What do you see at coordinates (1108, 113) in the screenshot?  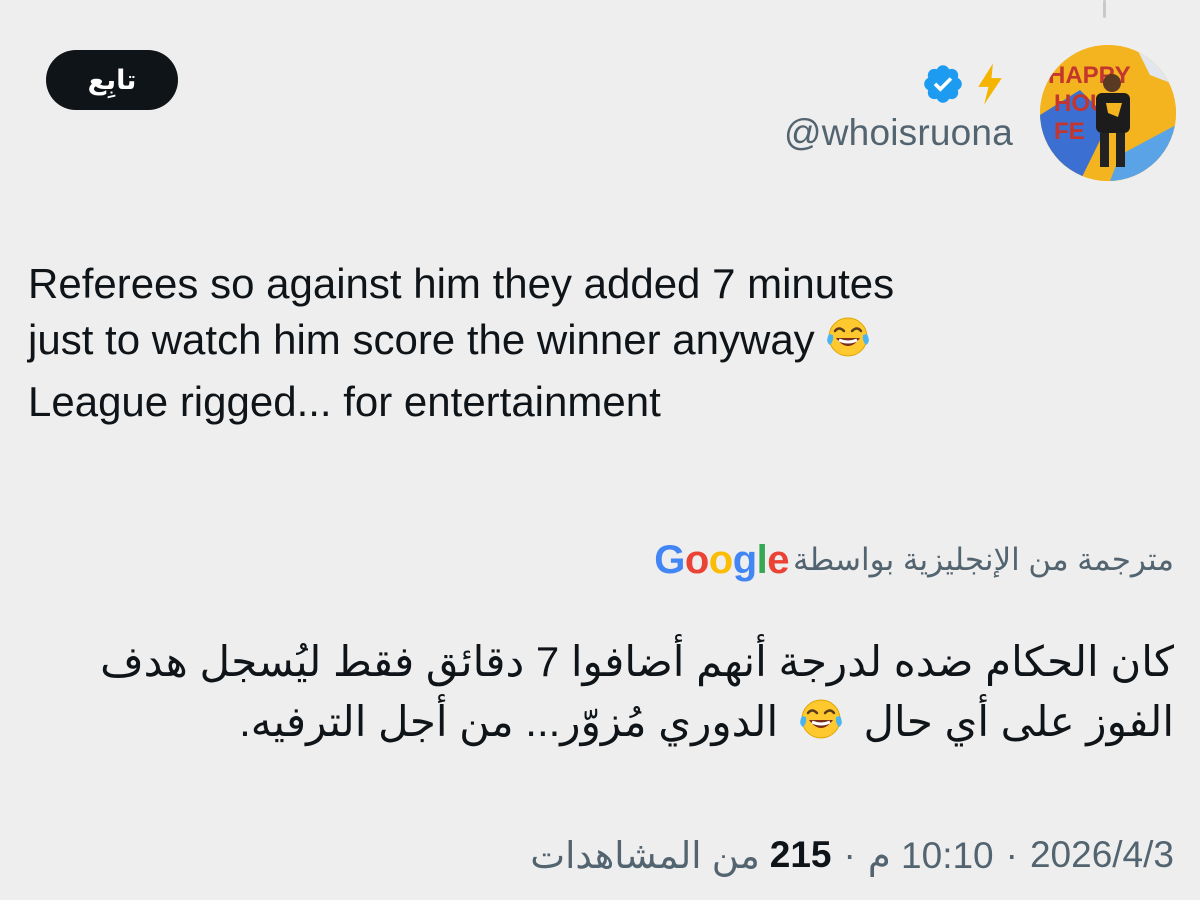 I see `avatar: HAPPY HOUR FE` at bounding box center [1108, 113].